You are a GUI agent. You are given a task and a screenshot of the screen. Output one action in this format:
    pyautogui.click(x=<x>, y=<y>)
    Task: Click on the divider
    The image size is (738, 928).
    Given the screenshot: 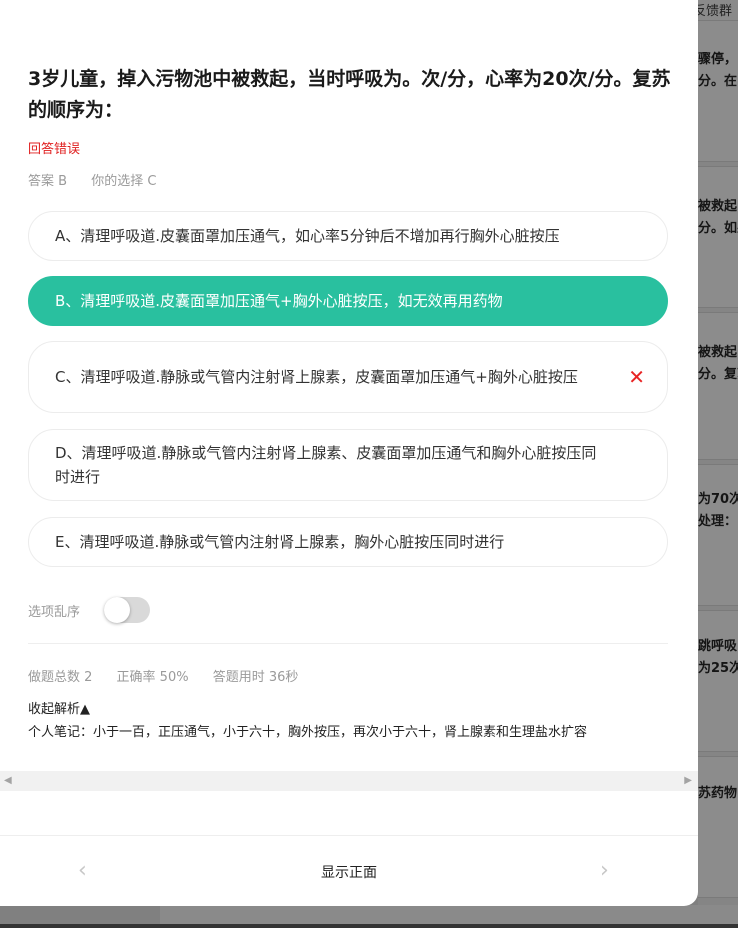 What is the action you would take?
    pyautogui.click(x=348, y=643)
    